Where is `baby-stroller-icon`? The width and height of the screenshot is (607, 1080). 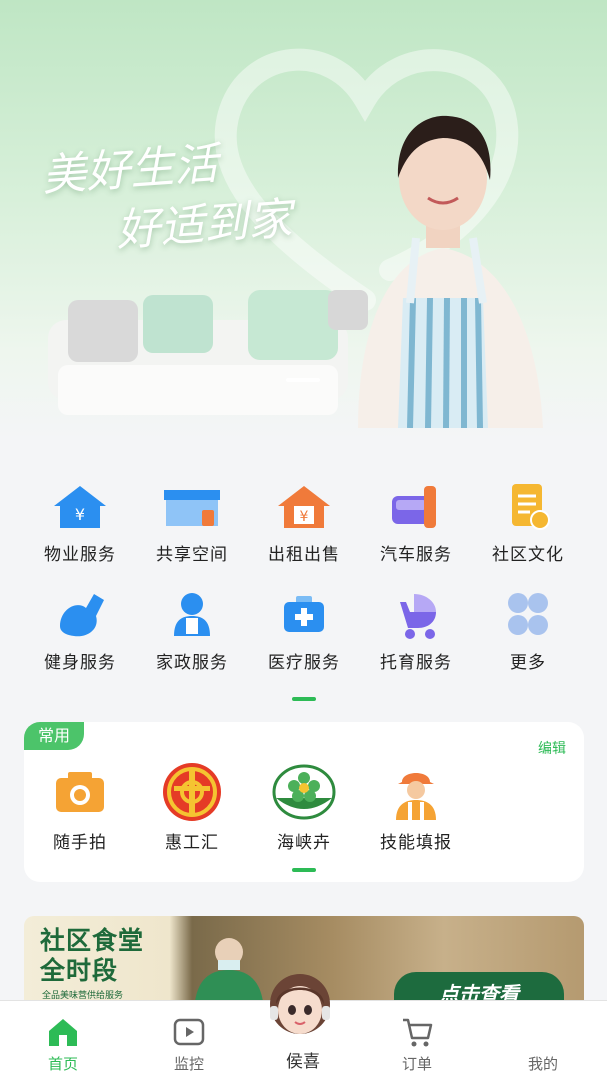 baby-stroller-icon is located at coordinates (418, 616).